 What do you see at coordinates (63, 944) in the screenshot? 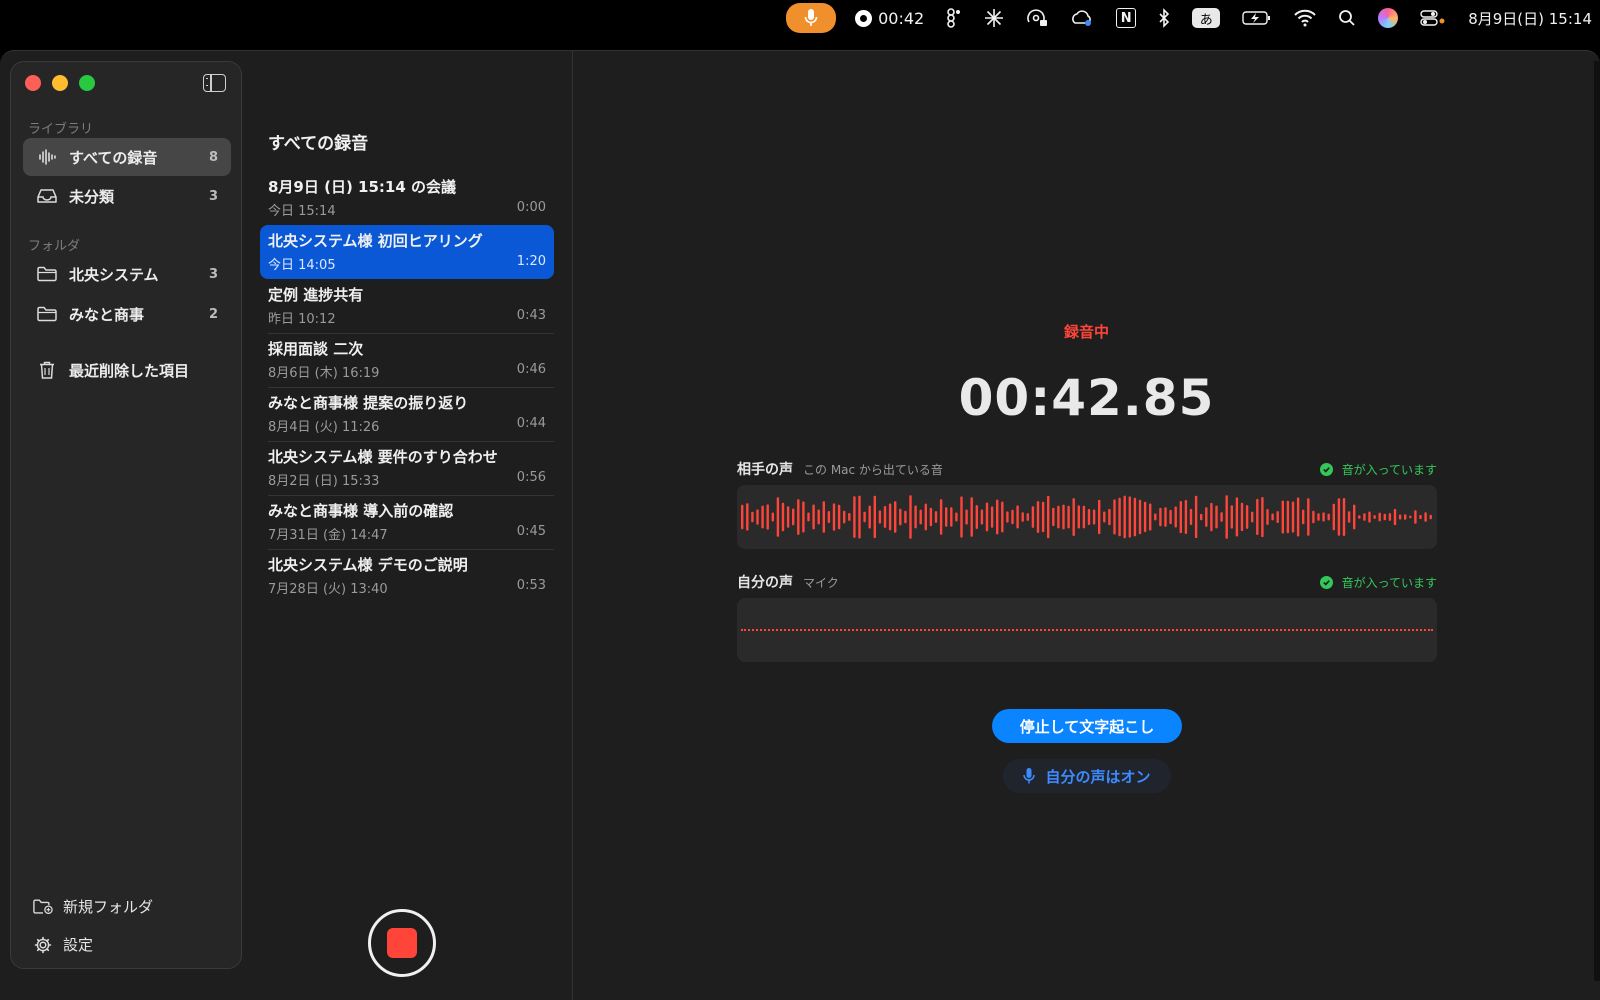
I see `settings-button: 設定` at bounding box center [63, 944].